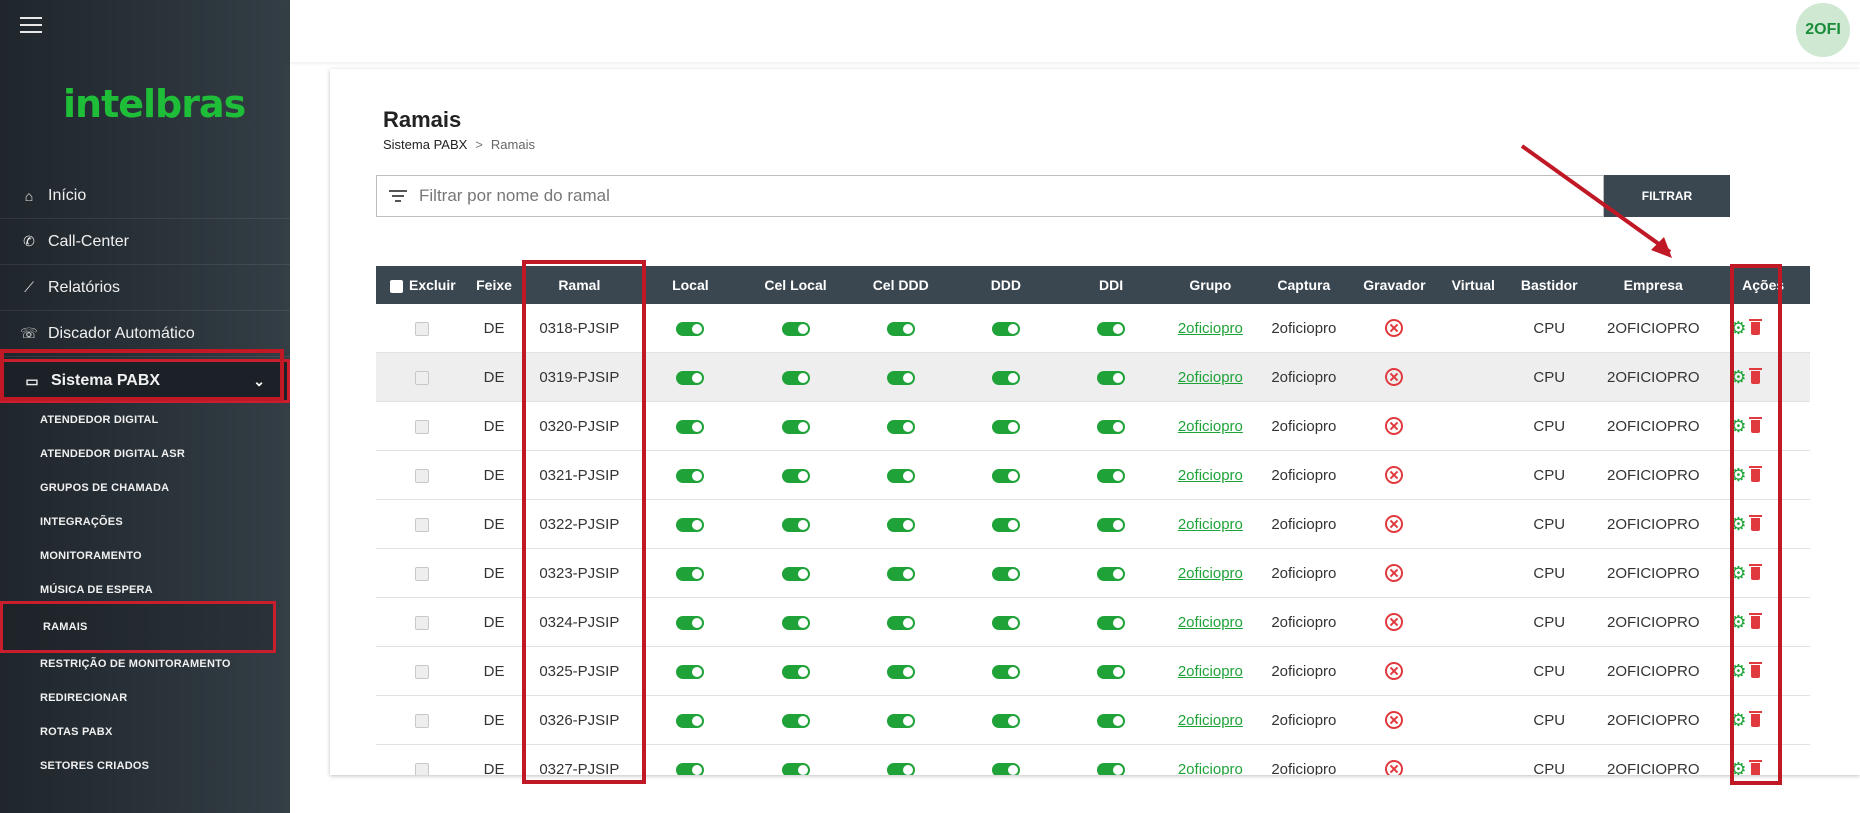 The image size is (1860, 813). What do you see at coordinates (1111, 285) in the screenshot?
I see `header-ddi: DDI` at bounding box center [1111, 285].